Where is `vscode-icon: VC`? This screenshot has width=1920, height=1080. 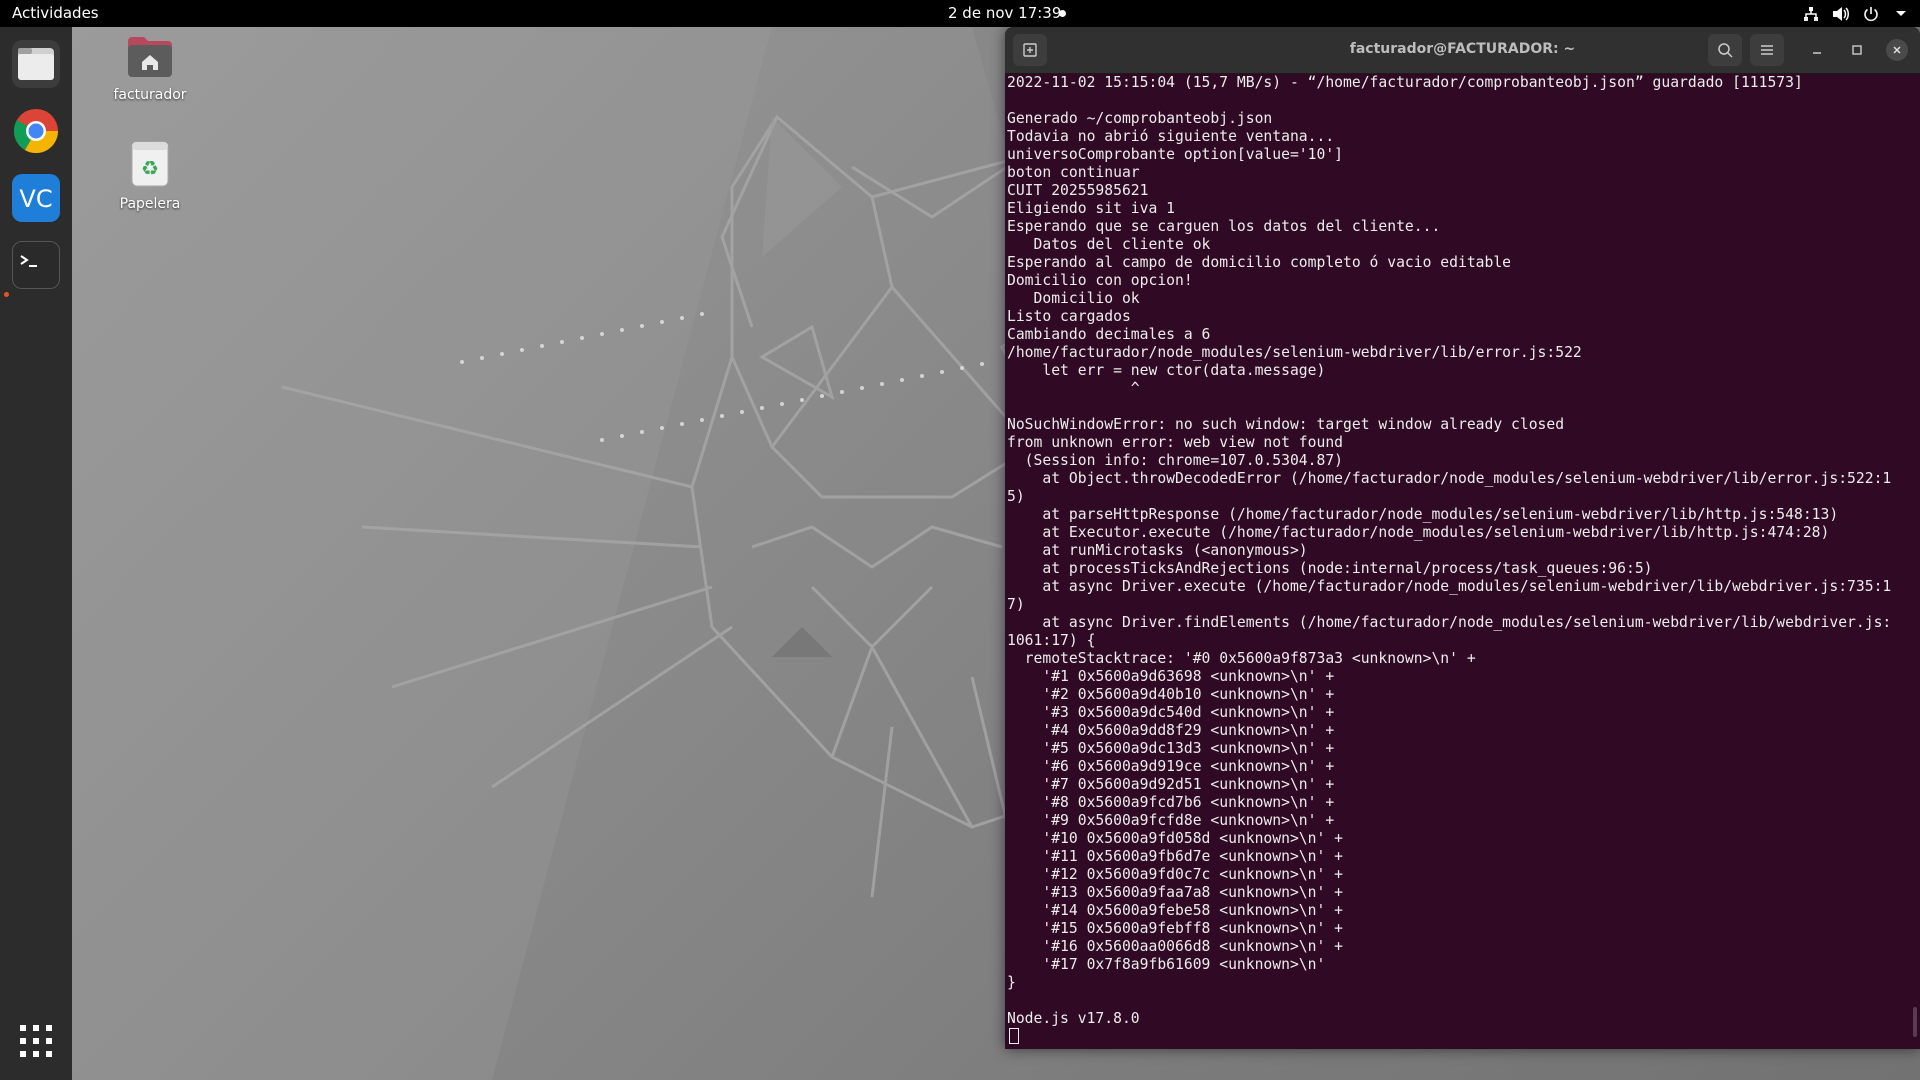
vscode-icon: VC is located at coordinates (35, 199).